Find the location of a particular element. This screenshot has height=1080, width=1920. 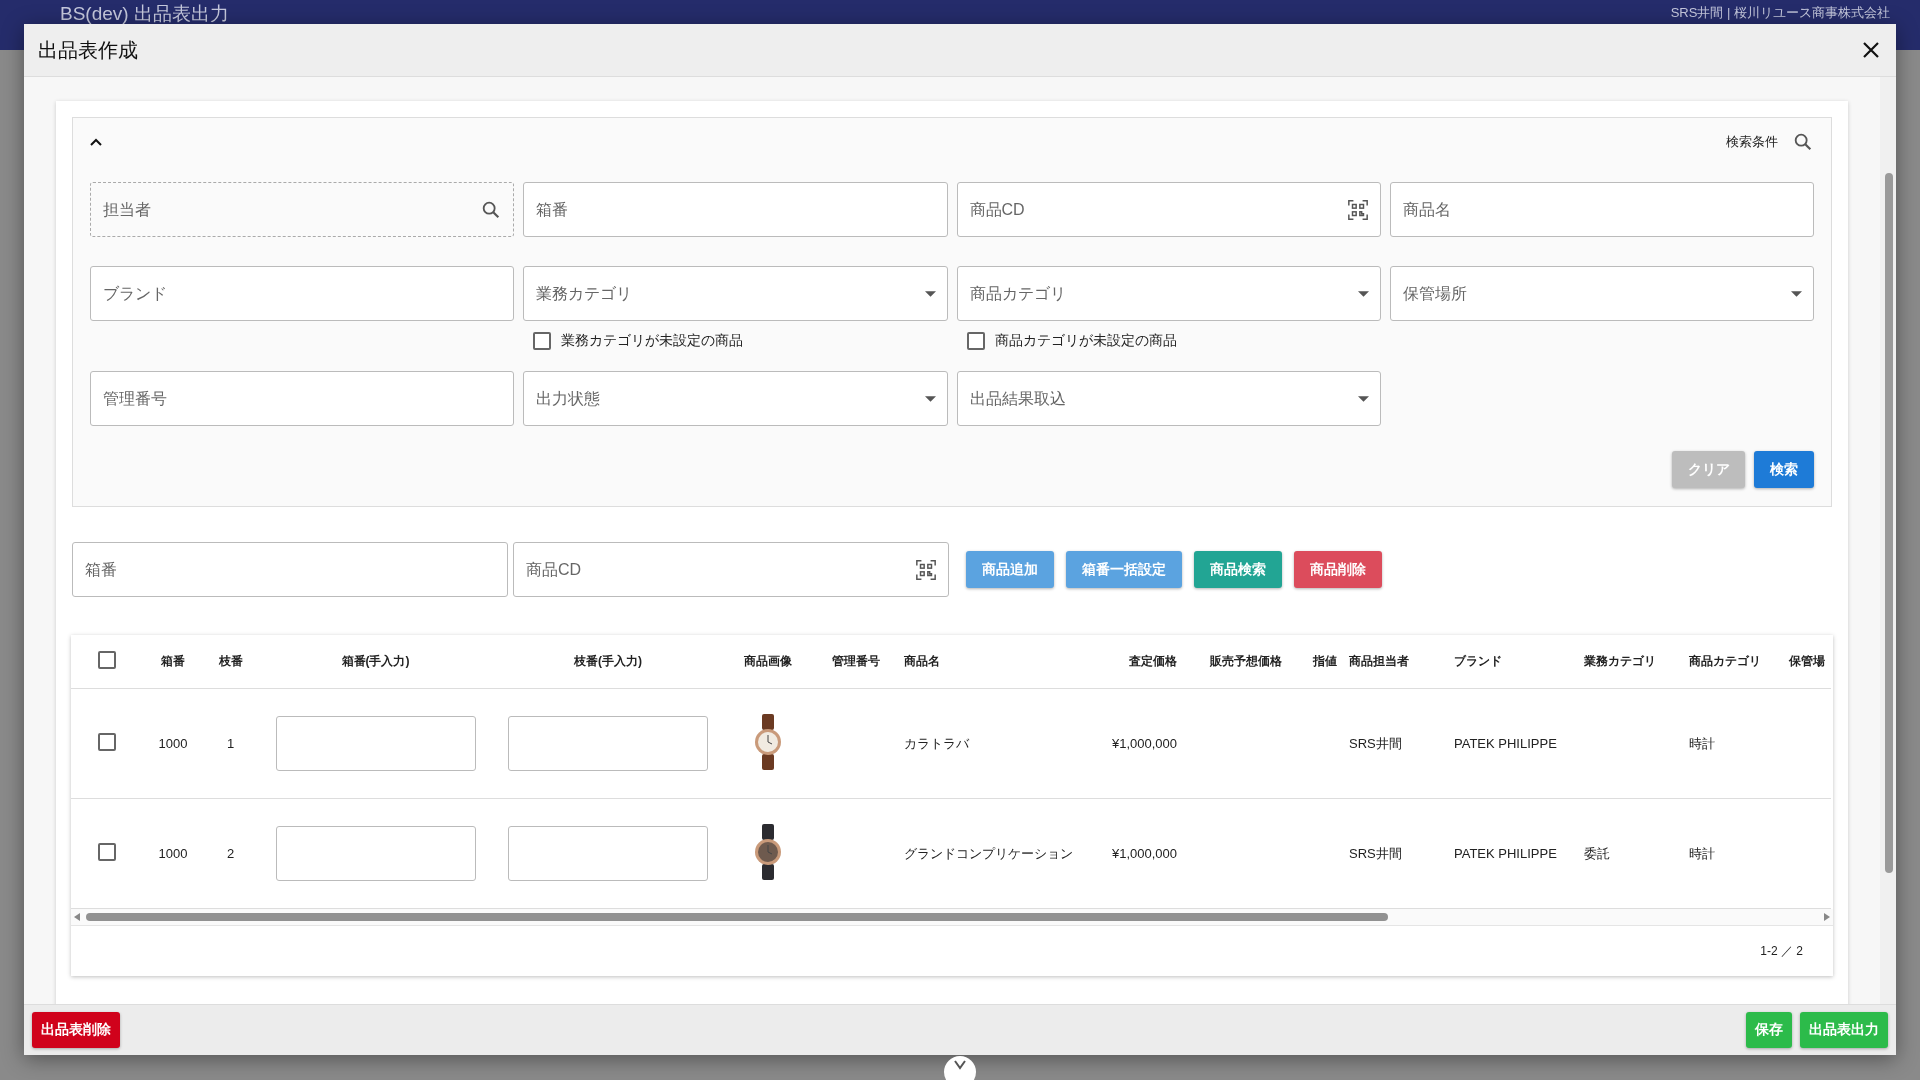

select-field: 保管場所 is located at coordinates (1601, 293).